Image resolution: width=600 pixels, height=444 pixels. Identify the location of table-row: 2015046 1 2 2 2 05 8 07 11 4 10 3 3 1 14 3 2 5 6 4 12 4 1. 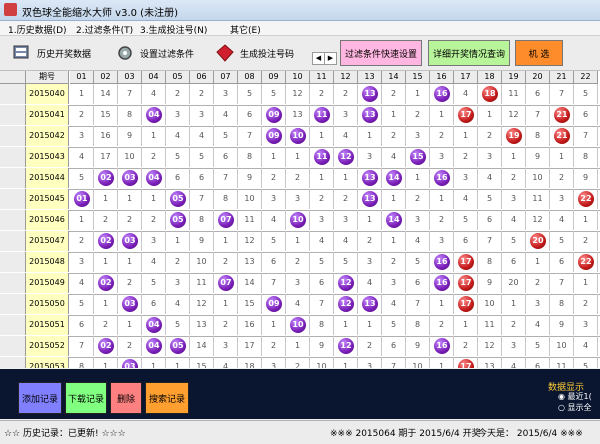
(300, 221).